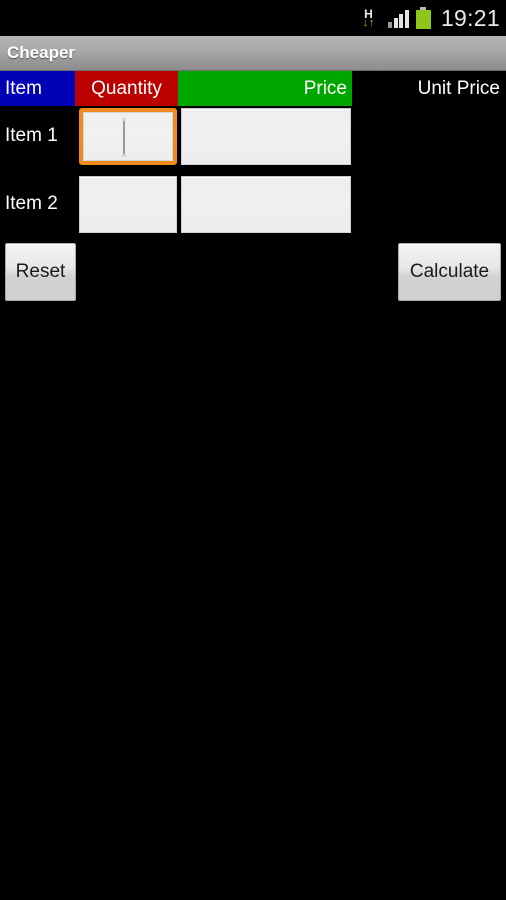 This screenshot has height=900, width=506. Describe the element at coordinates (449, 272) in the screenshot. I see `calculate-button: Calculate` at that location.